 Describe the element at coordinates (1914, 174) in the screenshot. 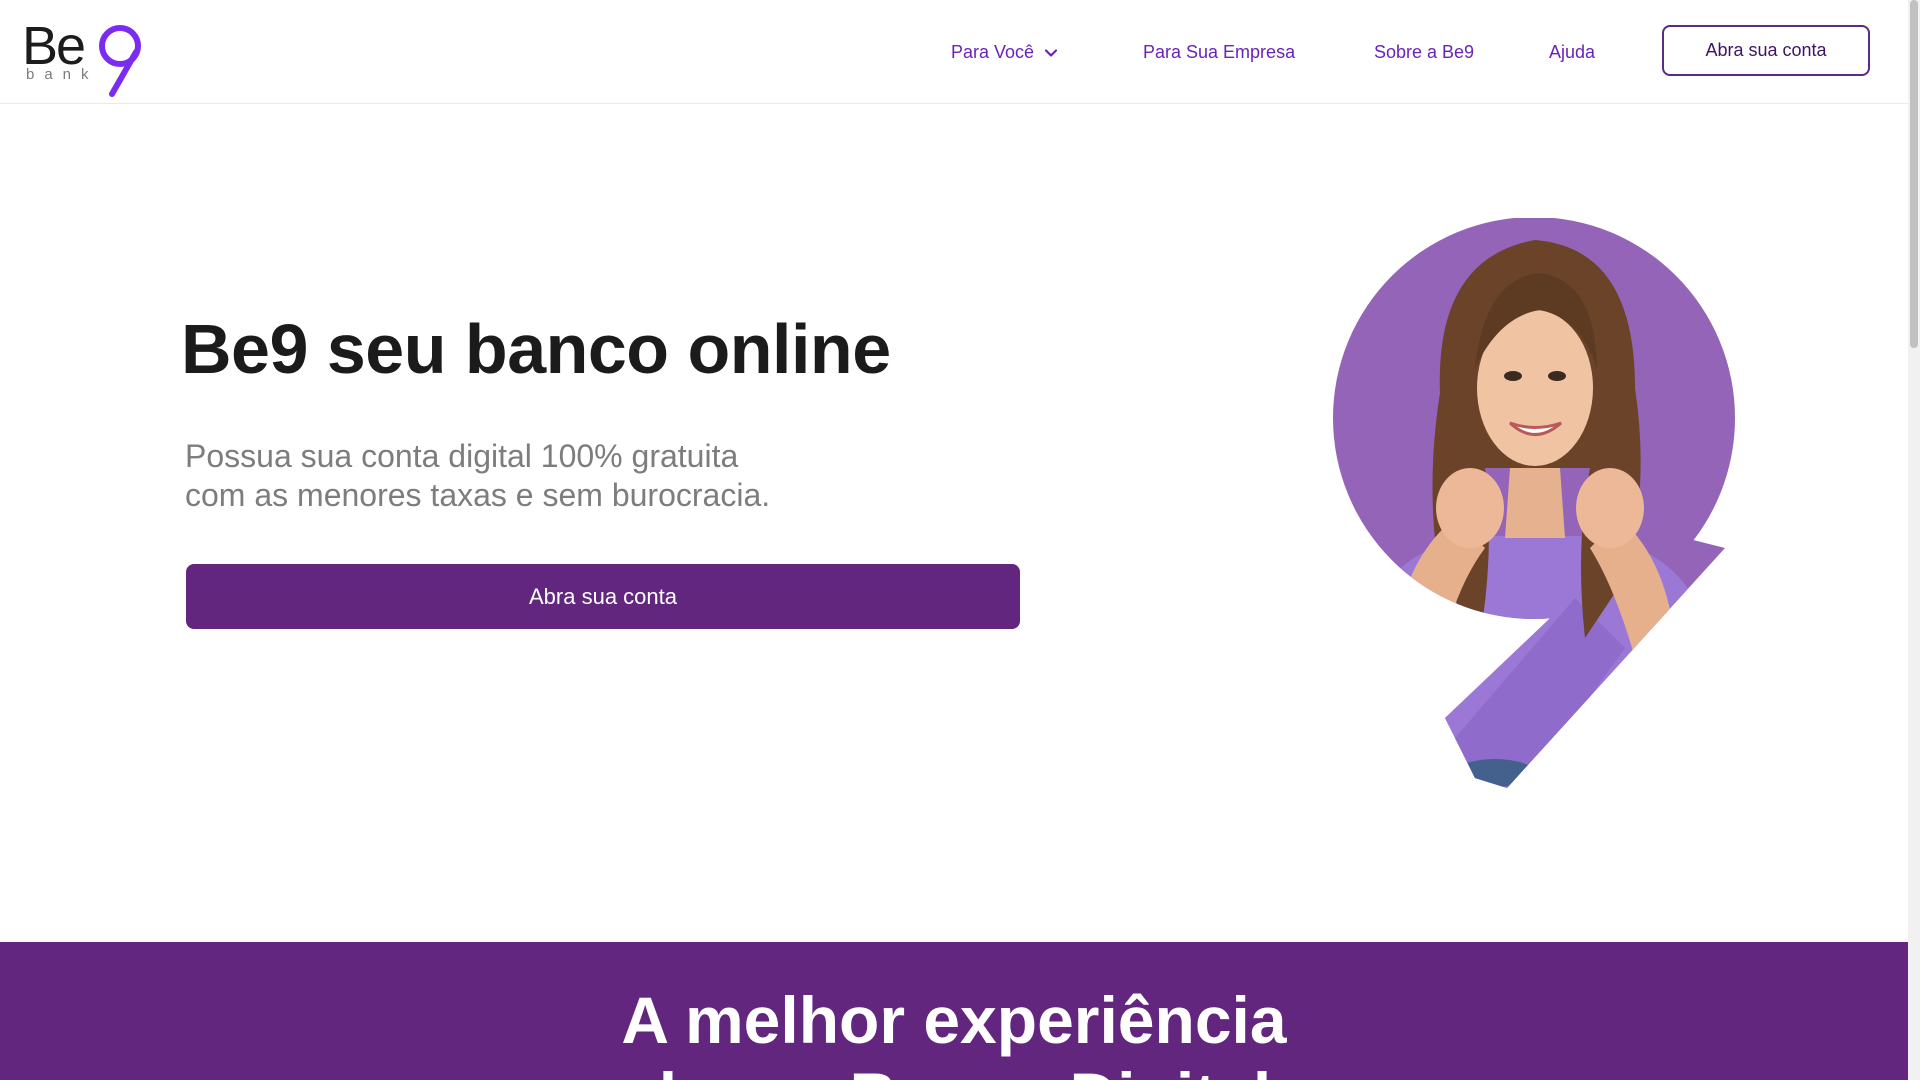

I see `scrollbar-thumb` at that location.